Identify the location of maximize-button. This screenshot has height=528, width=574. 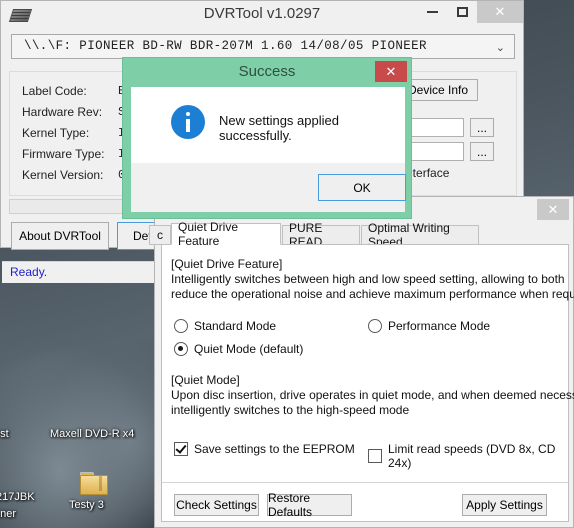
(462, 12).